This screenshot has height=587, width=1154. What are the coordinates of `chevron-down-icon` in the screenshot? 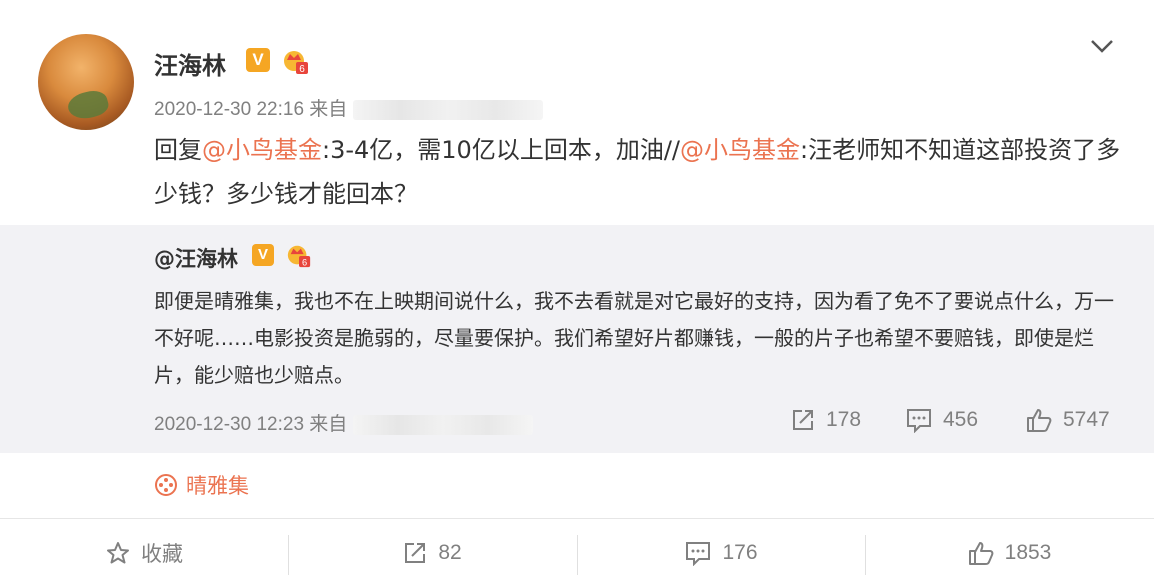 It's located at (1102, 46).